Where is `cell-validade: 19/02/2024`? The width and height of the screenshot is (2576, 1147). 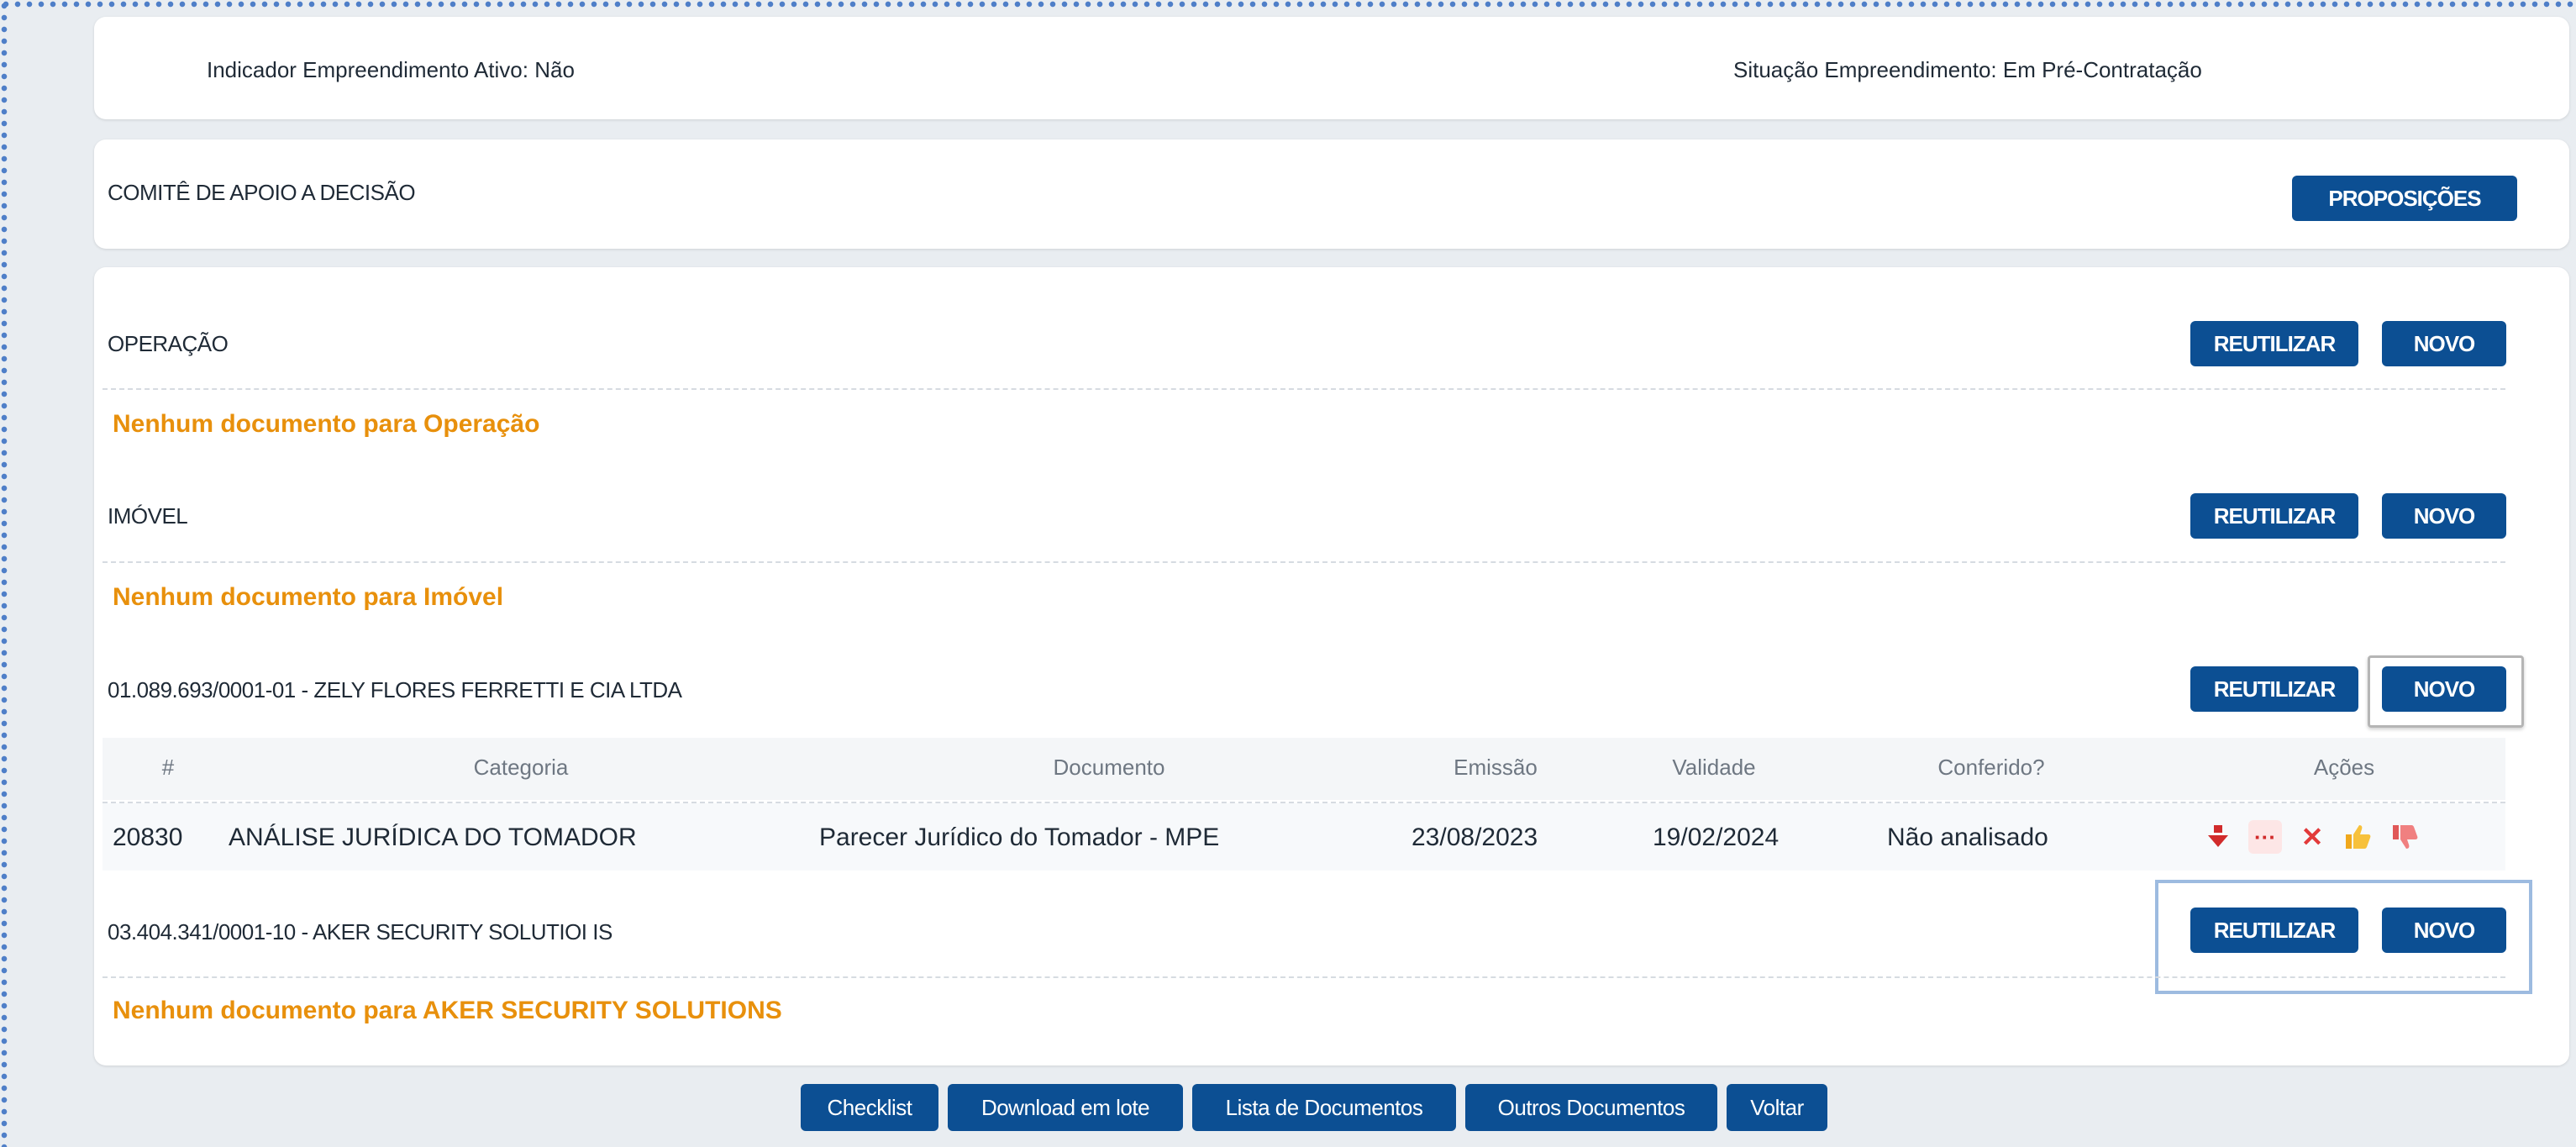 cell-validade: 19/02/2024 is located at coordinates (1716, 837).